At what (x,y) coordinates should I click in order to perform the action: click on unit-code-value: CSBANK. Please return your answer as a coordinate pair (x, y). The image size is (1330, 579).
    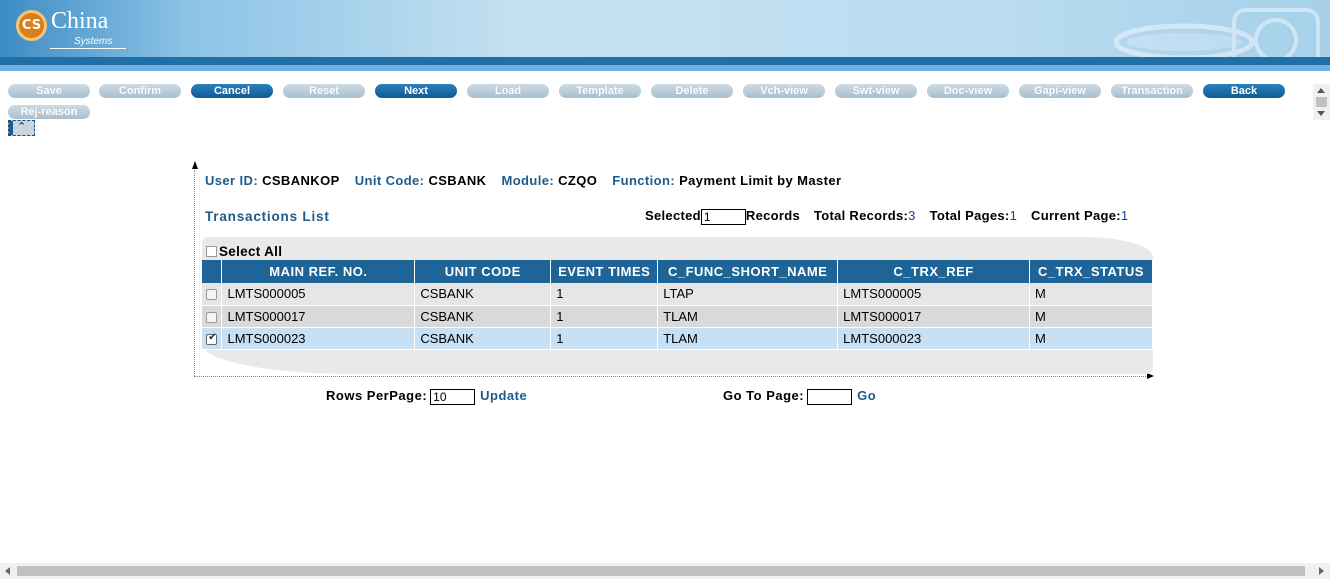
    Looking at the image, I should click on (457, 180).